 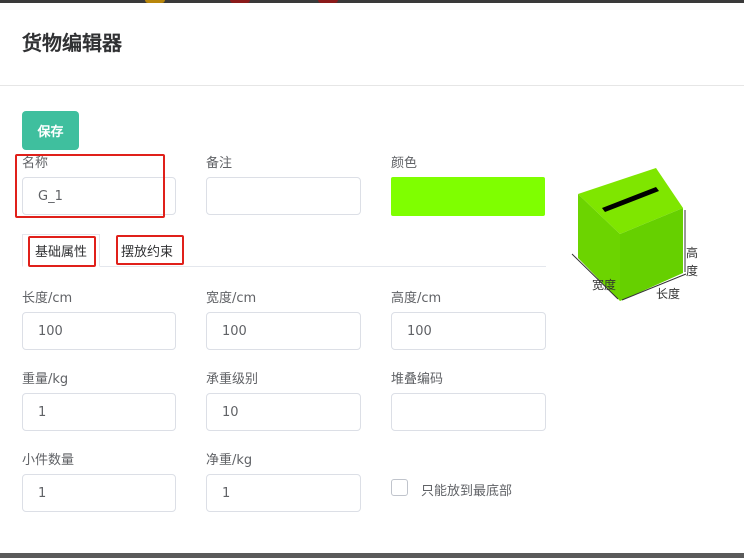 I want to click on save-button: 保存, so click(x=50, y=130).